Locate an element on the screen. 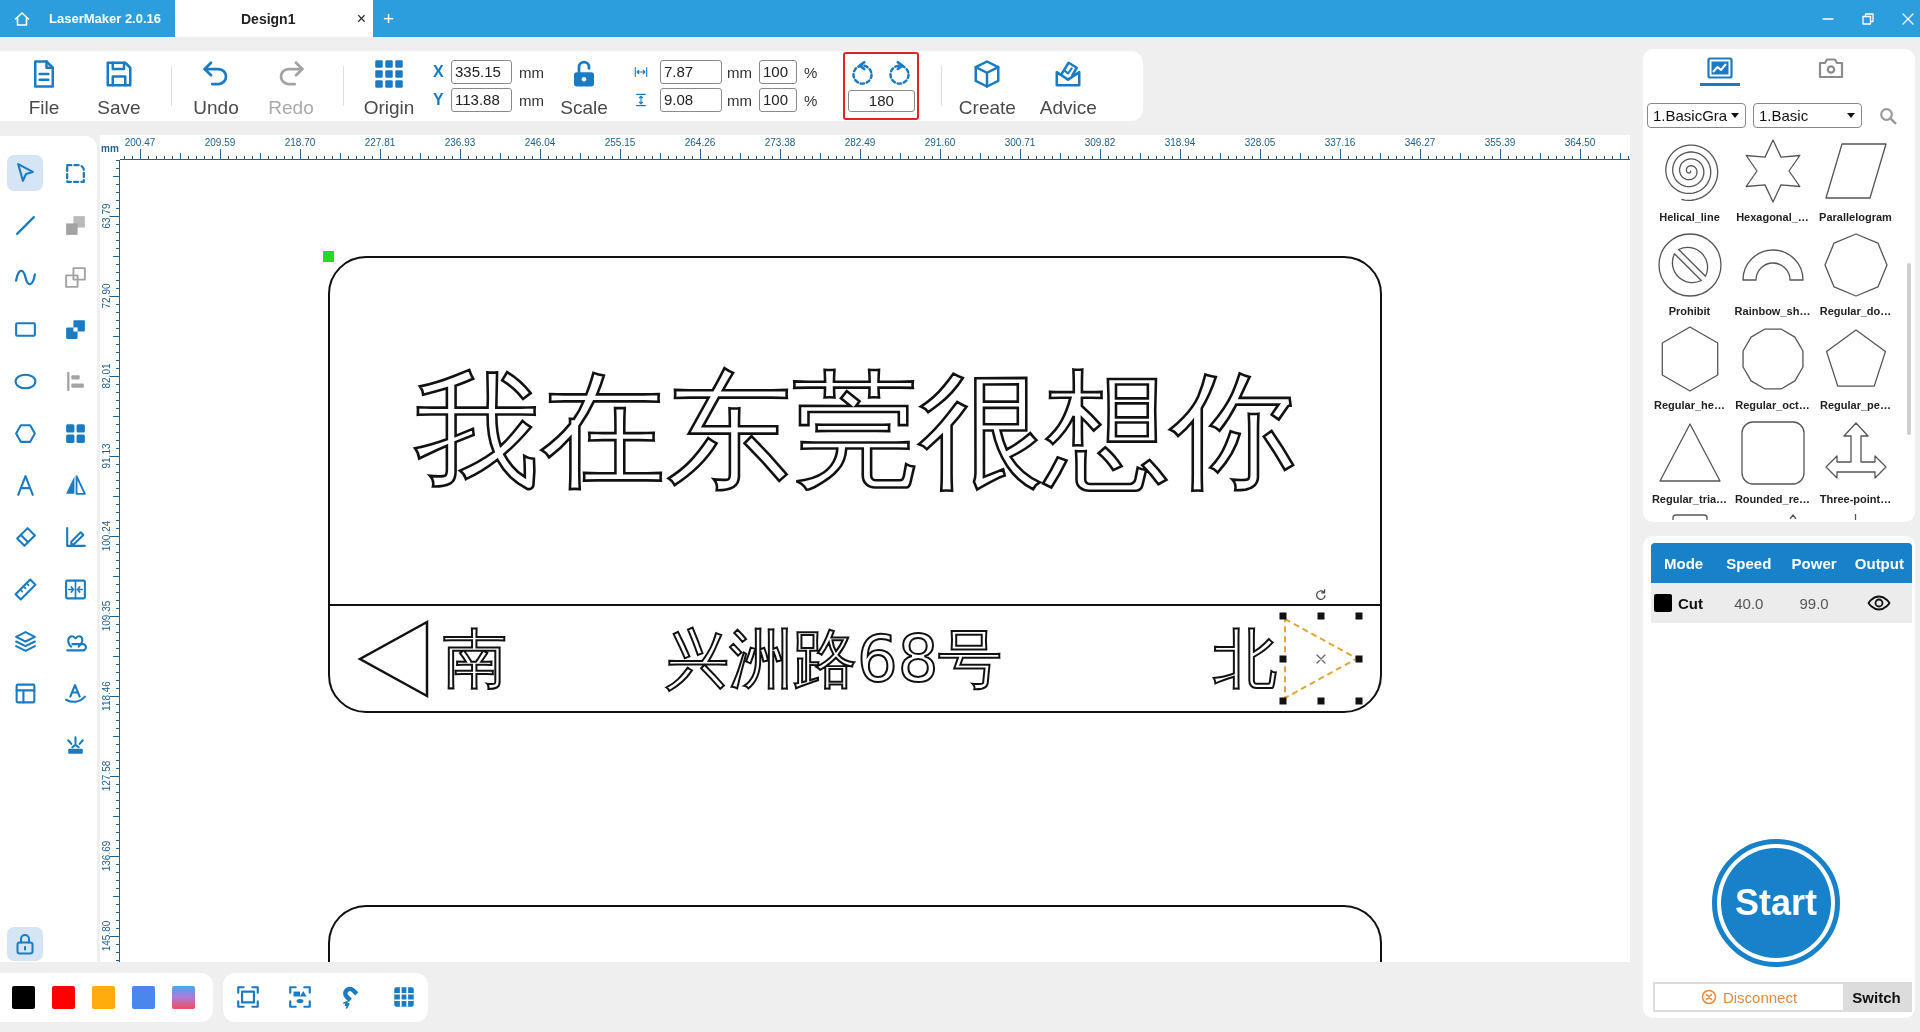  ruler-label: 264.26 is located at coordinates (700, 143).